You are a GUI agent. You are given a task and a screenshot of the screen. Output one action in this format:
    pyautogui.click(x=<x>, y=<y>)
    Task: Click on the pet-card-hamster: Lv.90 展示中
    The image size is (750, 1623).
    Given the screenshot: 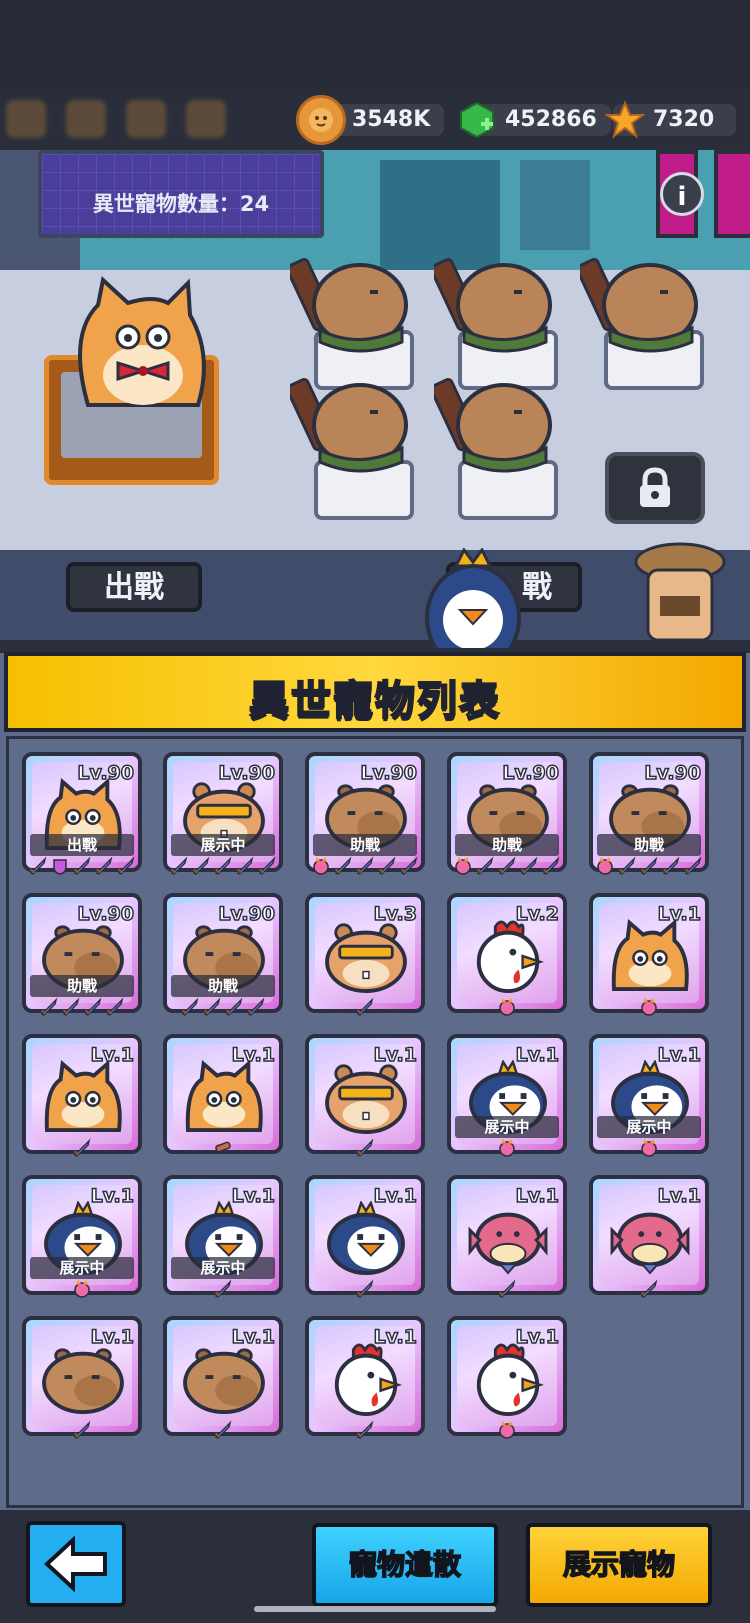 What is the action you would take?
    pyautogui.click(x=223, y=813)
    